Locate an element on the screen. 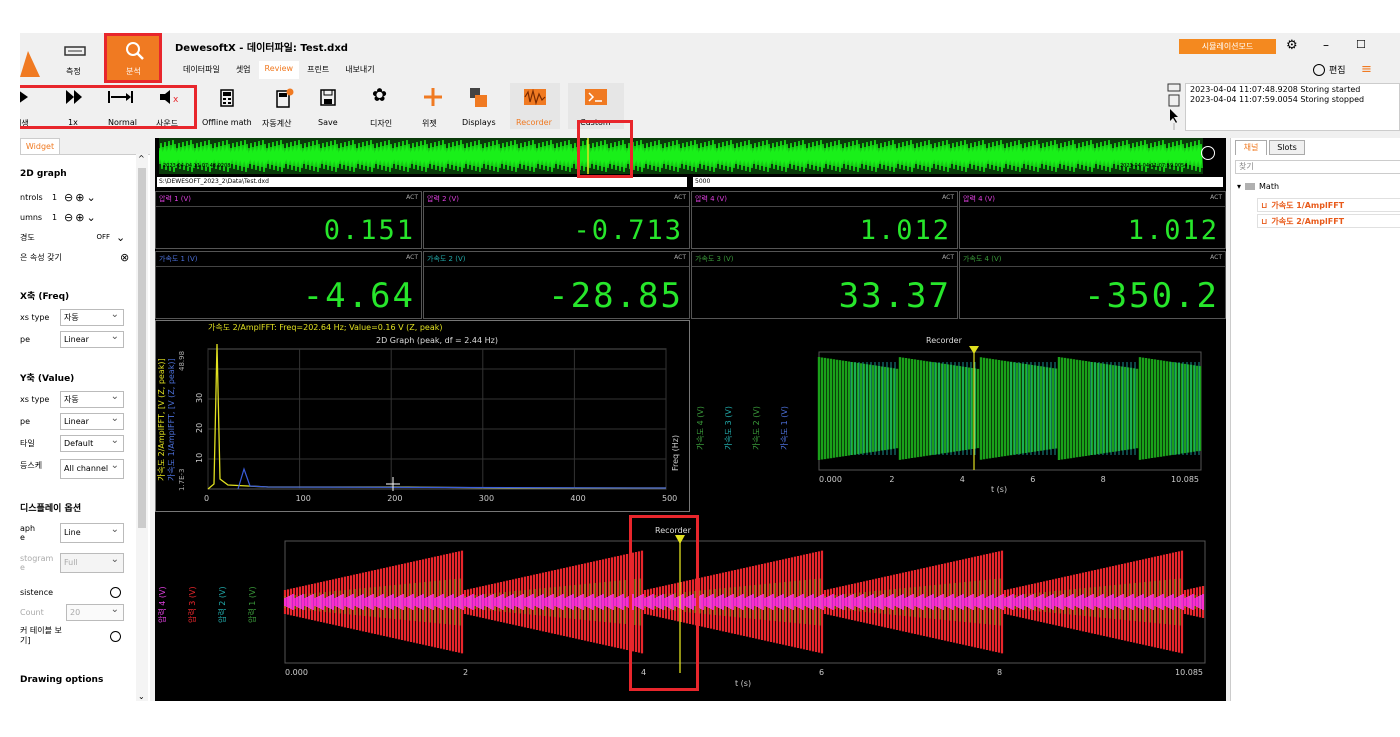 The image size is (1400, 737). collapse-arrow-icon: ▾ is located at coordinates (1239, 186).